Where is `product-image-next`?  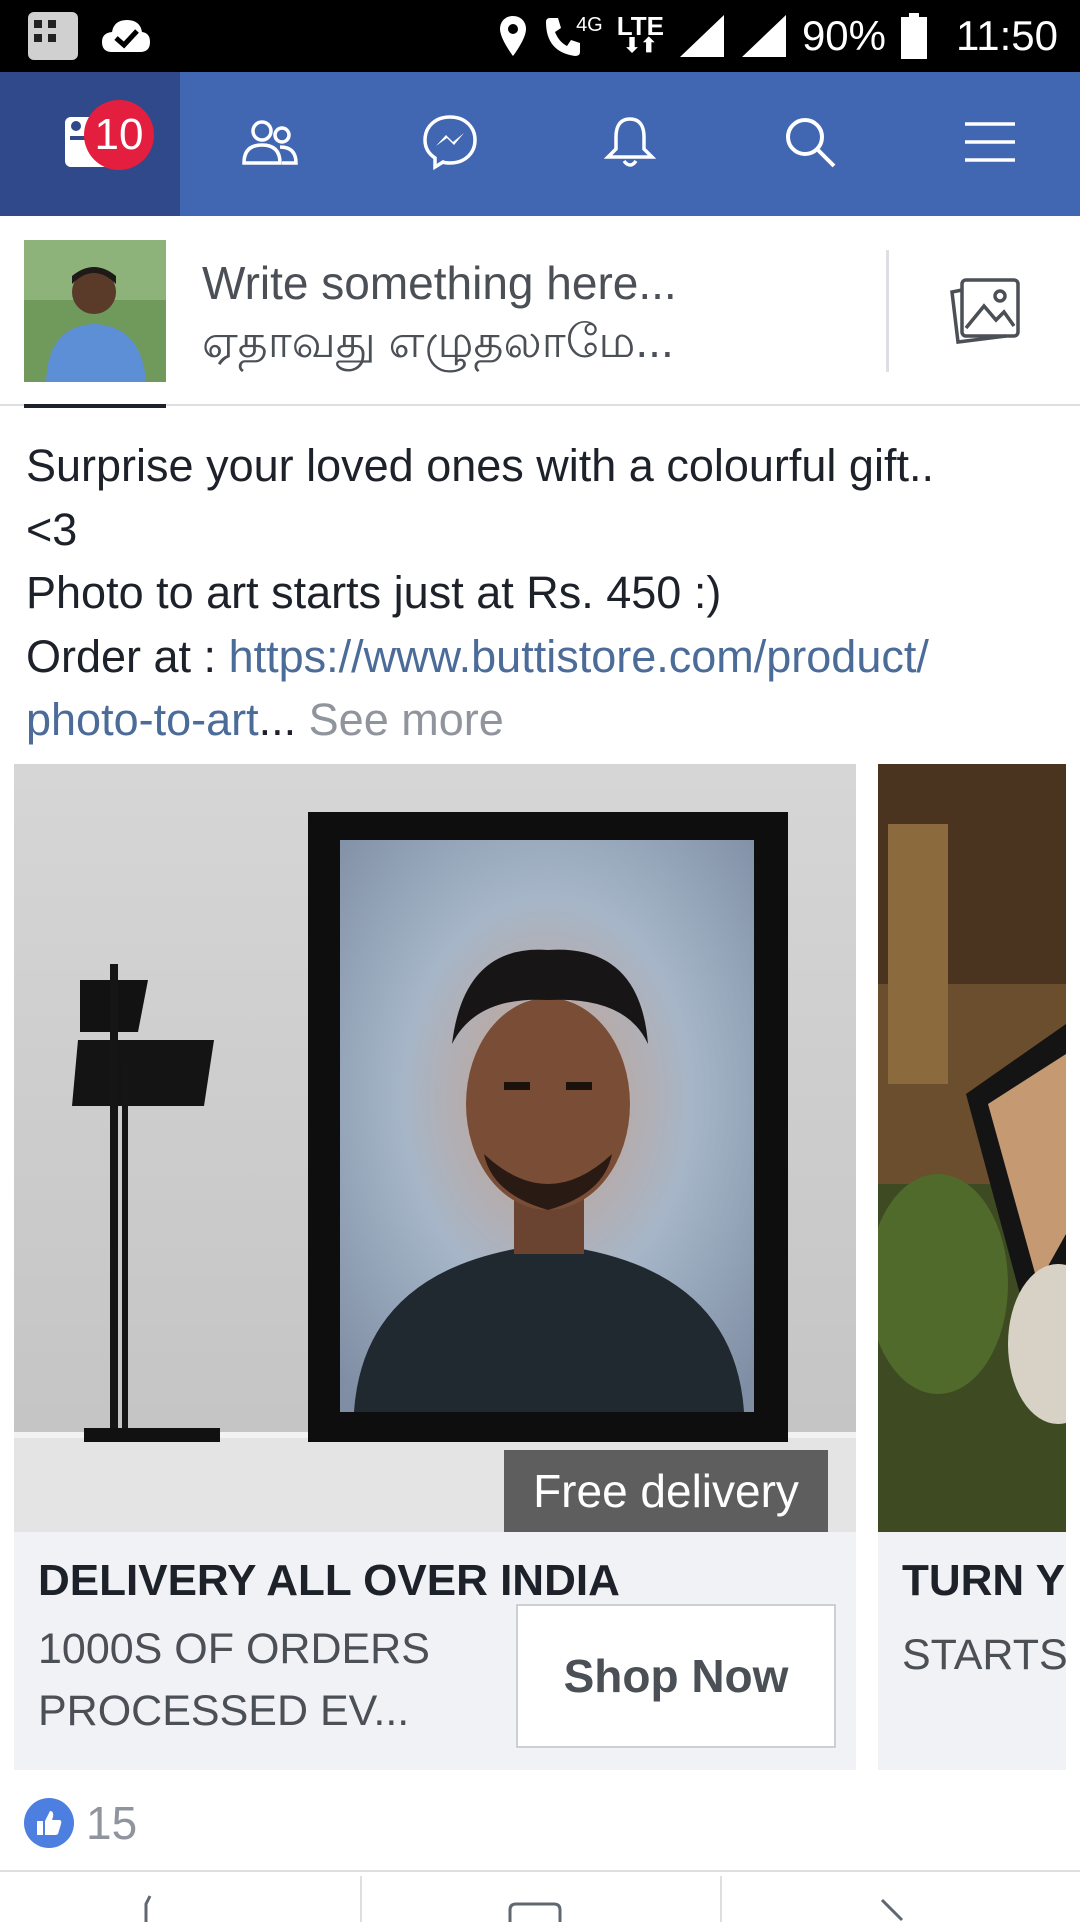
product-image-next is located at coordinates (972, 1148).